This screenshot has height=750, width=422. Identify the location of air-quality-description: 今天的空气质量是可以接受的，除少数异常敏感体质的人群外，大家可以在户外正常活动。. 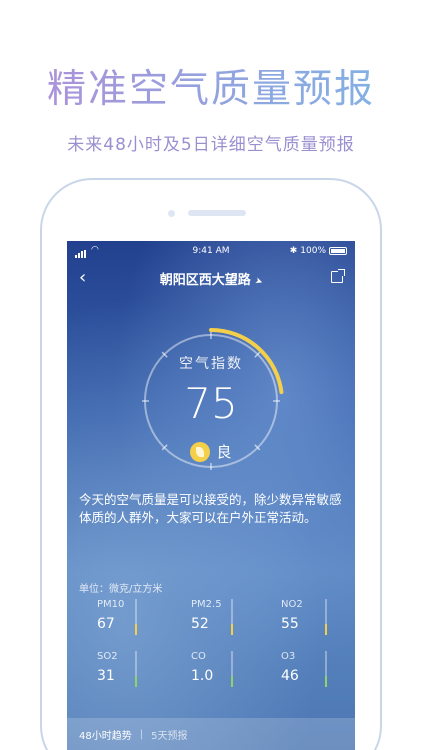
(210, 508).